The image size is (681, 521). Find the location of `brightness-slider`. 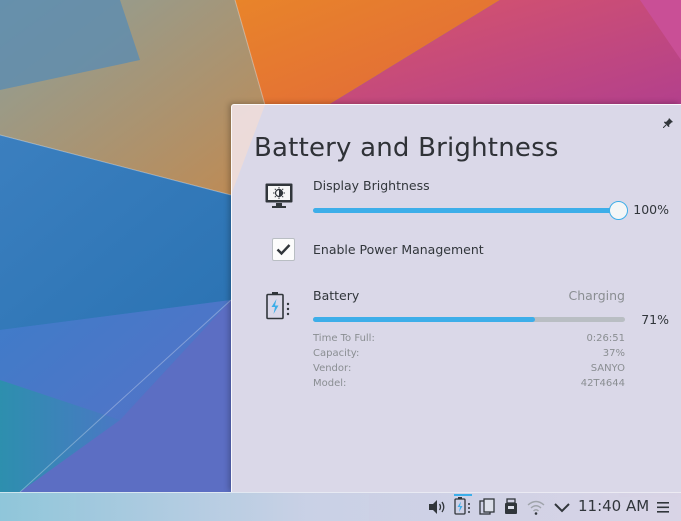

brightness-slider is located at coordinates (465, 210).